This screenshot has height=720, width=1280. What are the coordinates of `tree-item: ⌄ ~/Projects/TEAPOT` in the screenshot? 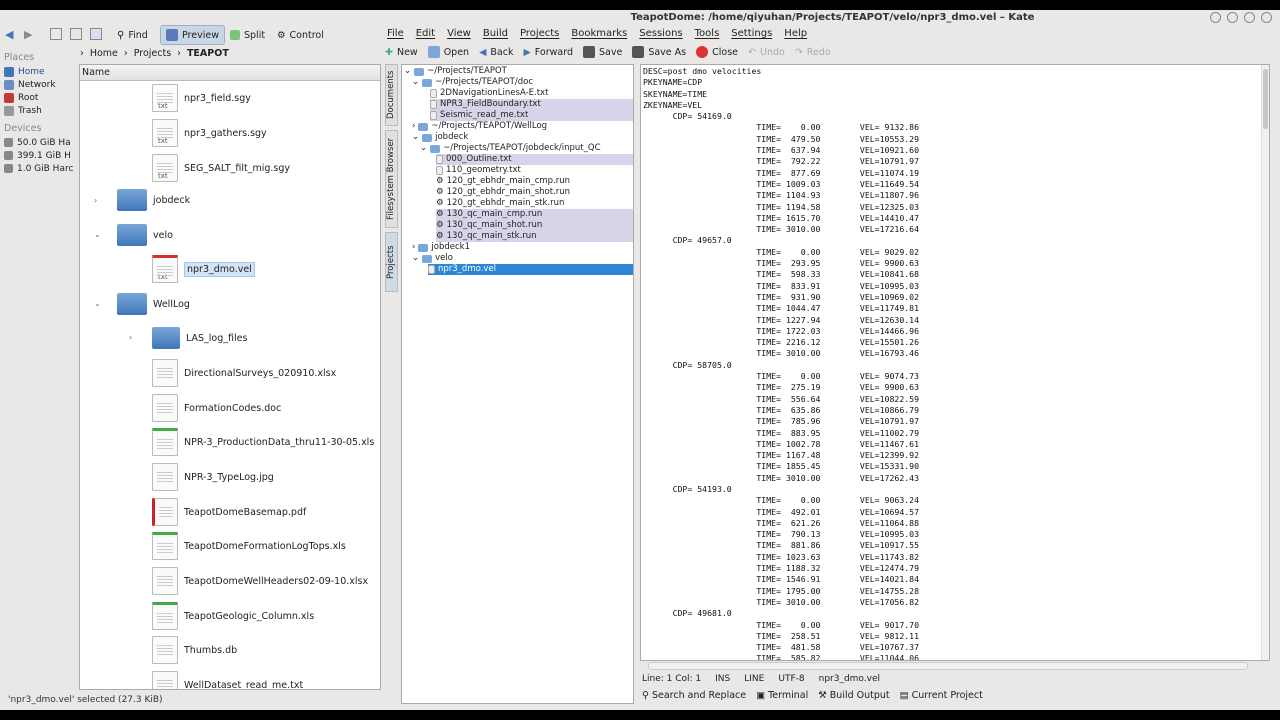 It's located at (455, 71).